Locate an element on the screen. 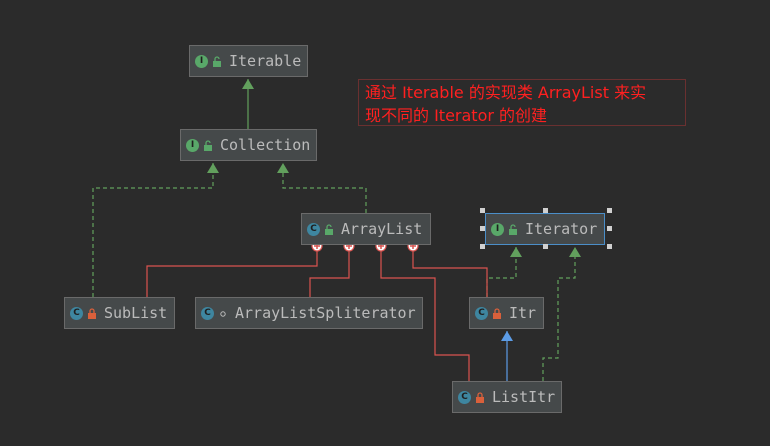 Image resolution: width=770 pixels, height=446 pixels. arrowhead-sublist-collection is located at coordinates (213, 168).